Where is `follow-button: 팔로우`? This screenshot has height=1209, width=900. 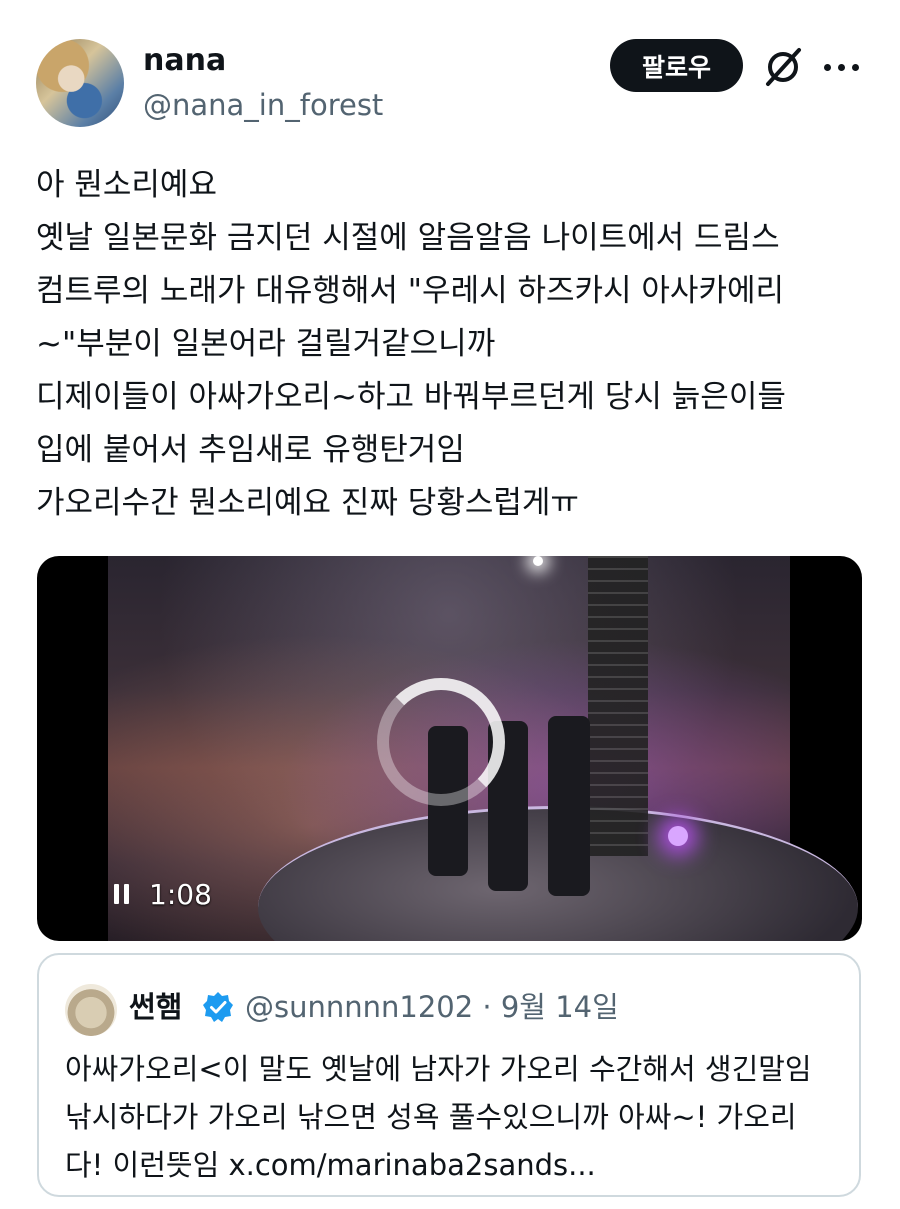
follow-button: 팔로우 is located at coordinates (676, 65).